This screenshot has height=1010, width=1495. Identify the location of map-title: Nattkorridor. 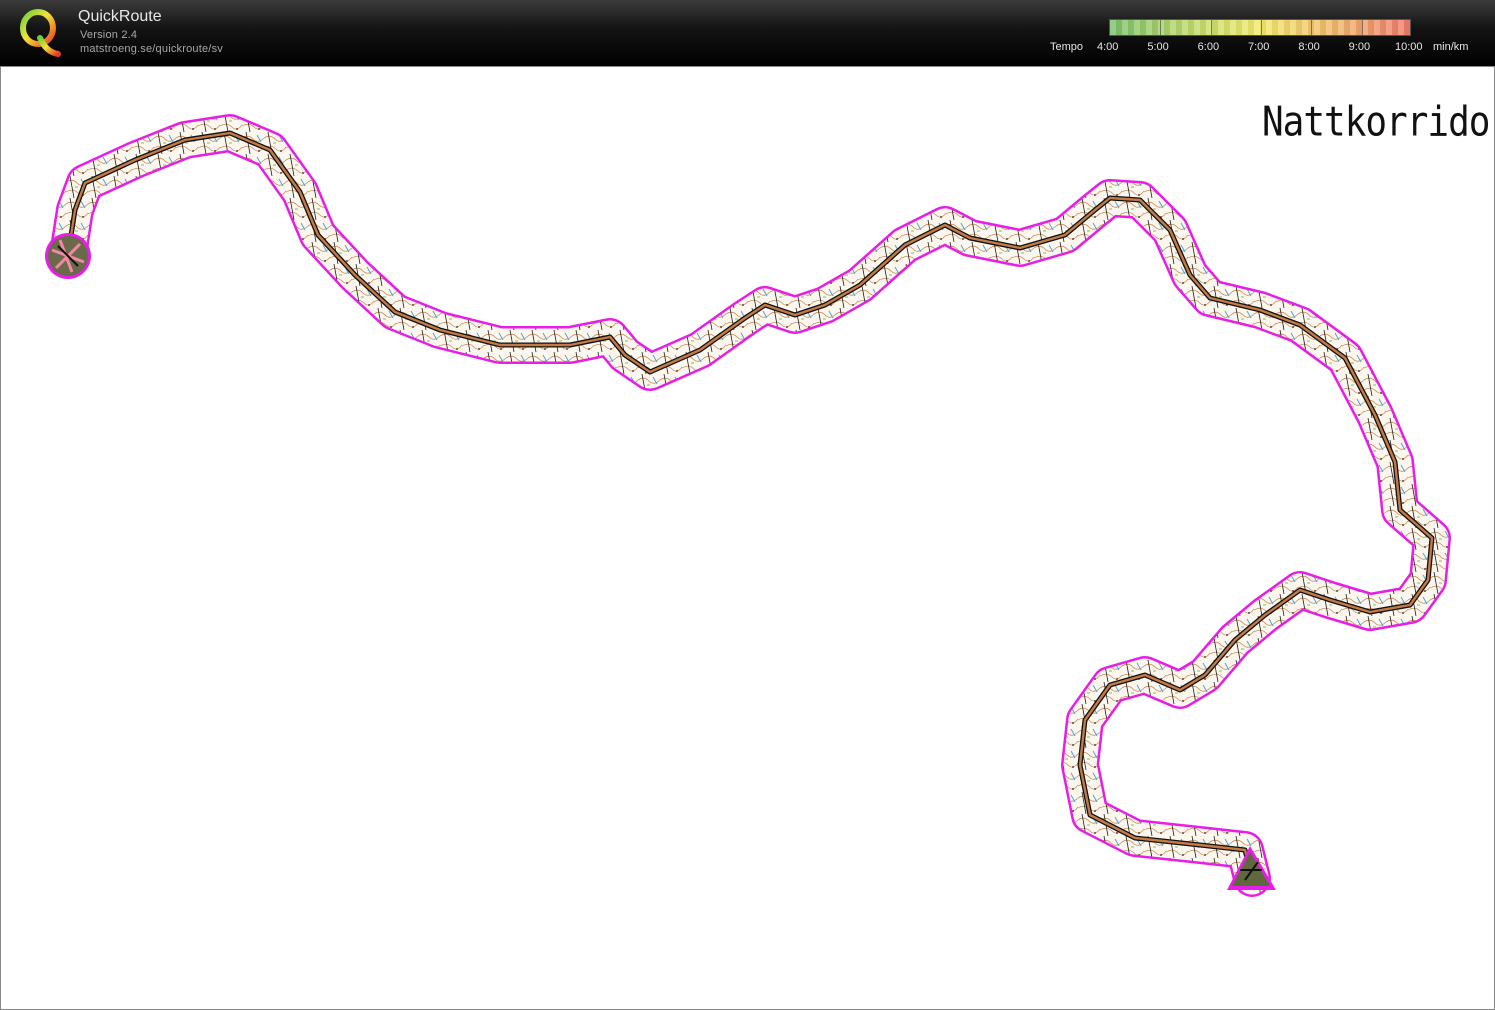
(1378, 122).